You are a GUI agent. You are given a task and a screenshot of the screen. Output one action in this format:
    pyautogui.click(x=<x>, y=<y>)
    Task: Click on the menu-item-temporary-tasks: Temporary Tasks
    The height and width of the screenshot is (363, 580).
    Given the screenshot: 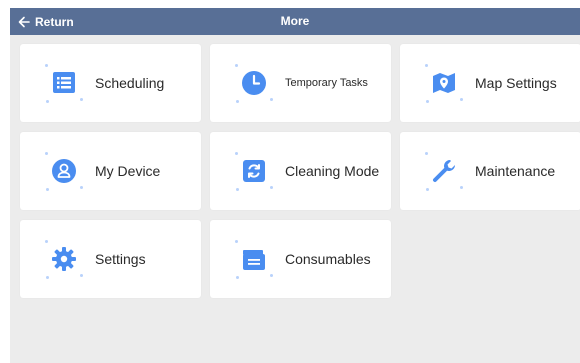 What is the action you would take?
    pyautogui.click(x=300, y=83)
    